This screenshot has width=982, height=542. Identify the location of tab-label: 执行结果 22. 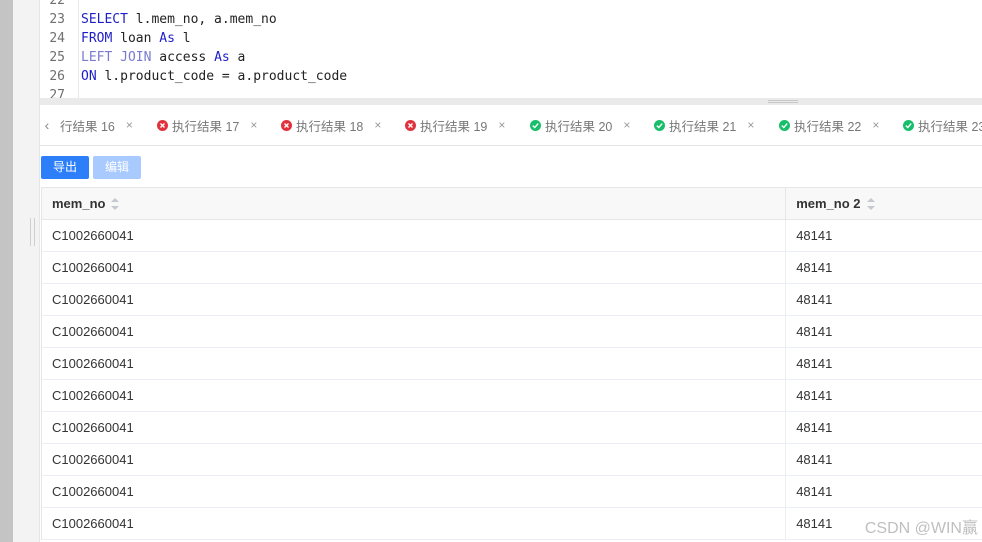
(828, 126).